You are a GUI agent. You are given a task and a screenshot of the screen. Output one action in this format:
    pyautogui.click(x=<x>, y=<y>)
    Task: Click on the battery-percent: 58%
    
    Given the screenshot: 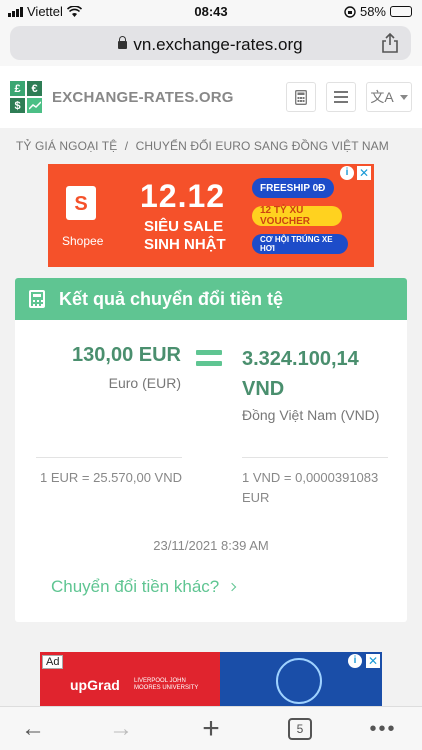 What is the action you would take?
    pyautogui.click(x=372, y=11)
    